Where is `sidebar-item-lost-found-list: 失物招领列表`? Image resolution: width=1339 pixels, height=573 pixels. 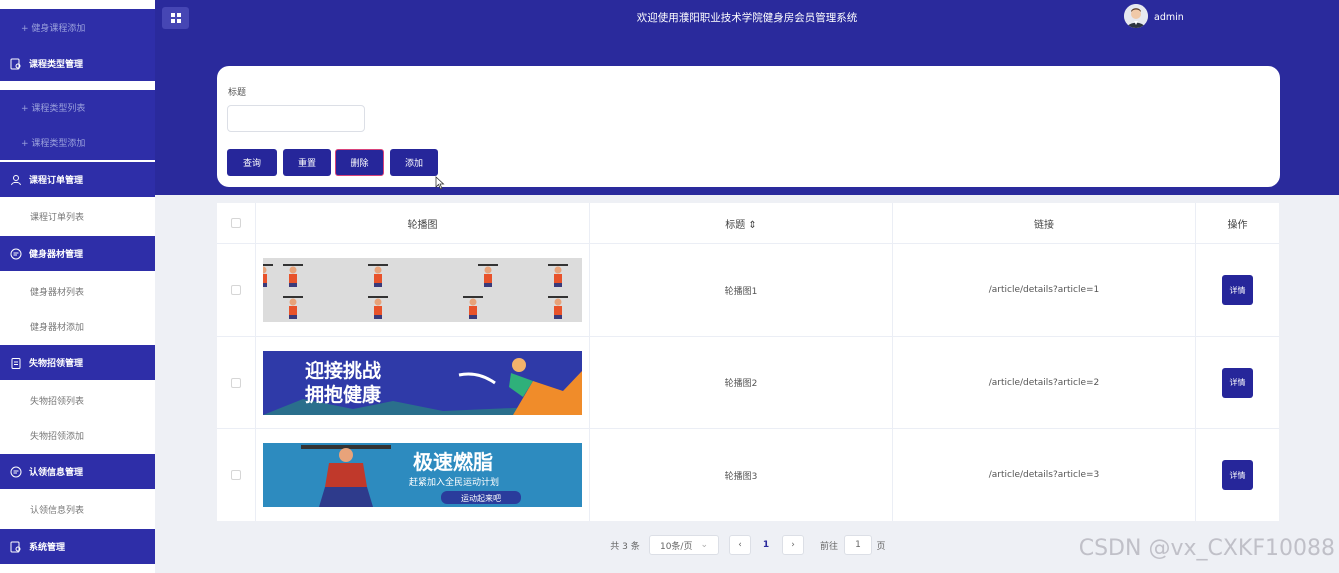 sidebar-item-lost-found-list: 失物招领列表 is located at coordinates (77, 400).